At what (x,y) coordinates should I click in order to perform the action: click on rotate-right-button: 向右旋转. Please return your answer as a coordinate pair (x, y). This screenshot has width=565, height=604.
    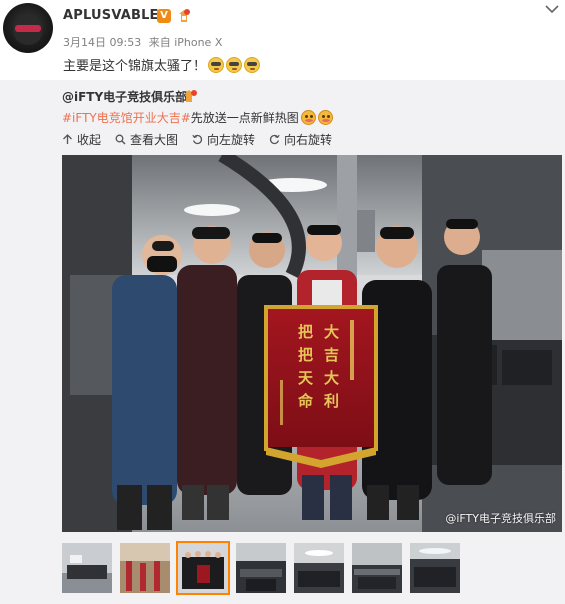
    Looking at the image, I should click on (300, 139).